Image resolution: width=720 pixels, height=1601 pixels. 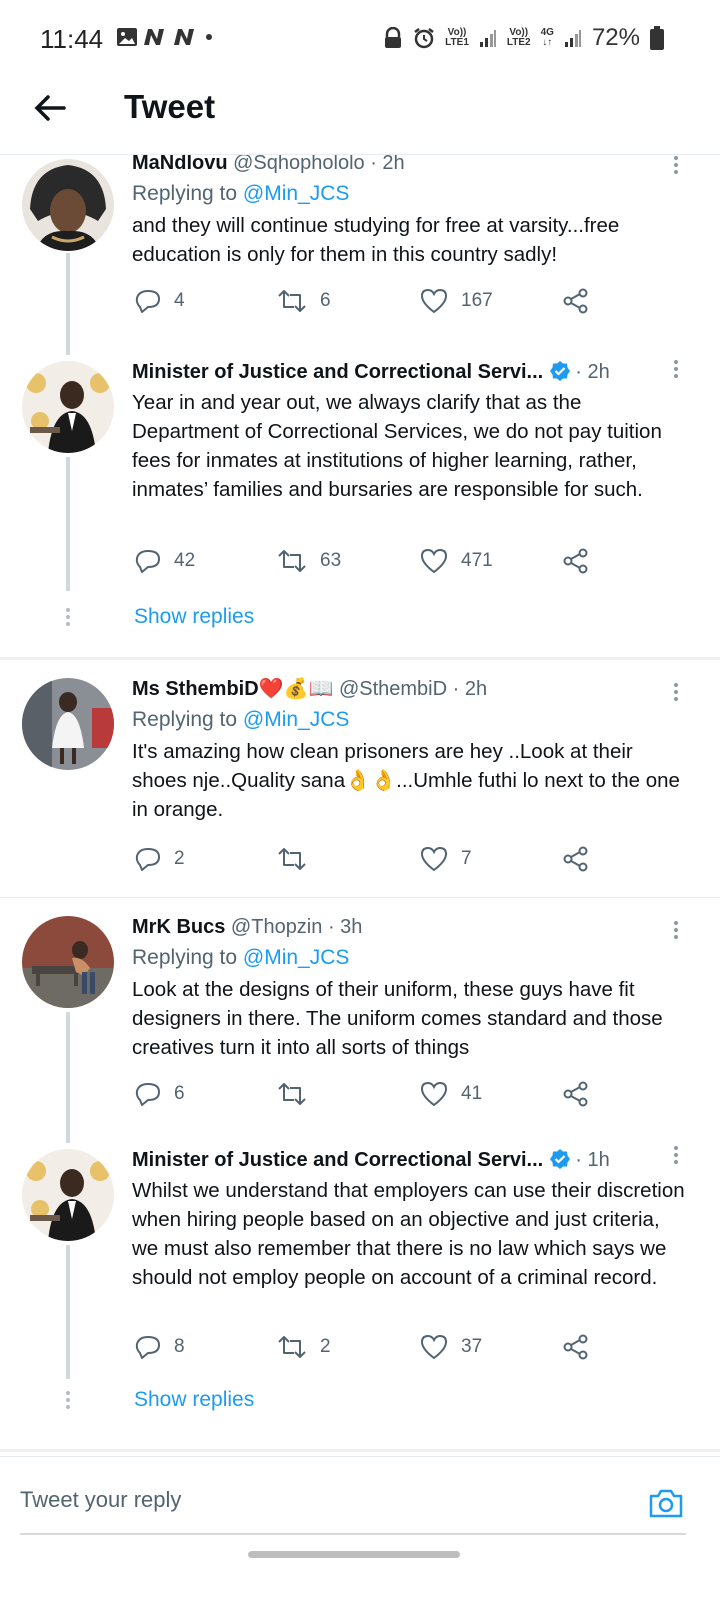 I want to click on author-name: MaNdlovu, so click(x=180, y=164).